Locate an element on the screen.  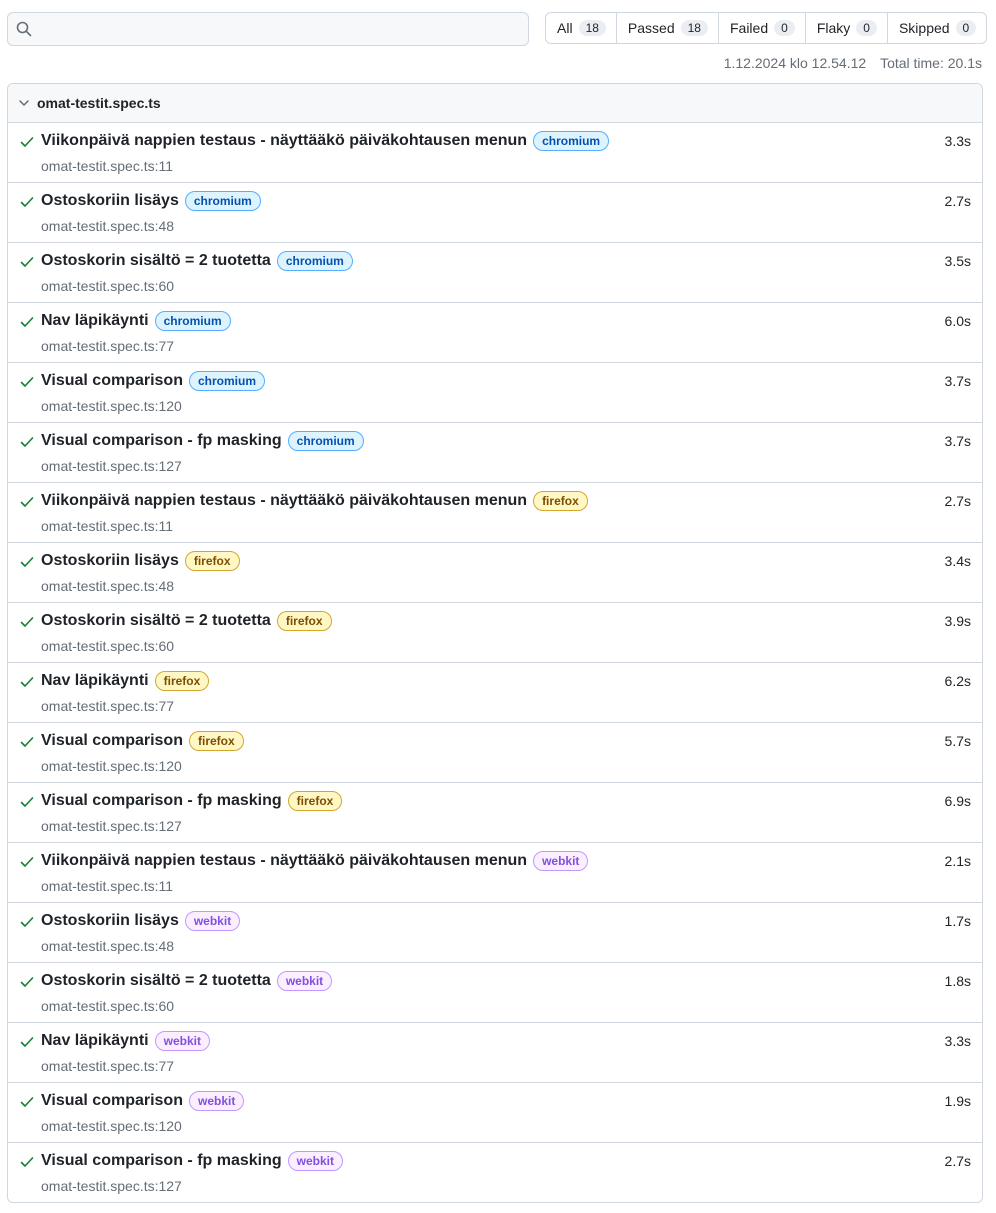
test-duration: 1.9s is located at coordinates (957, 1101).